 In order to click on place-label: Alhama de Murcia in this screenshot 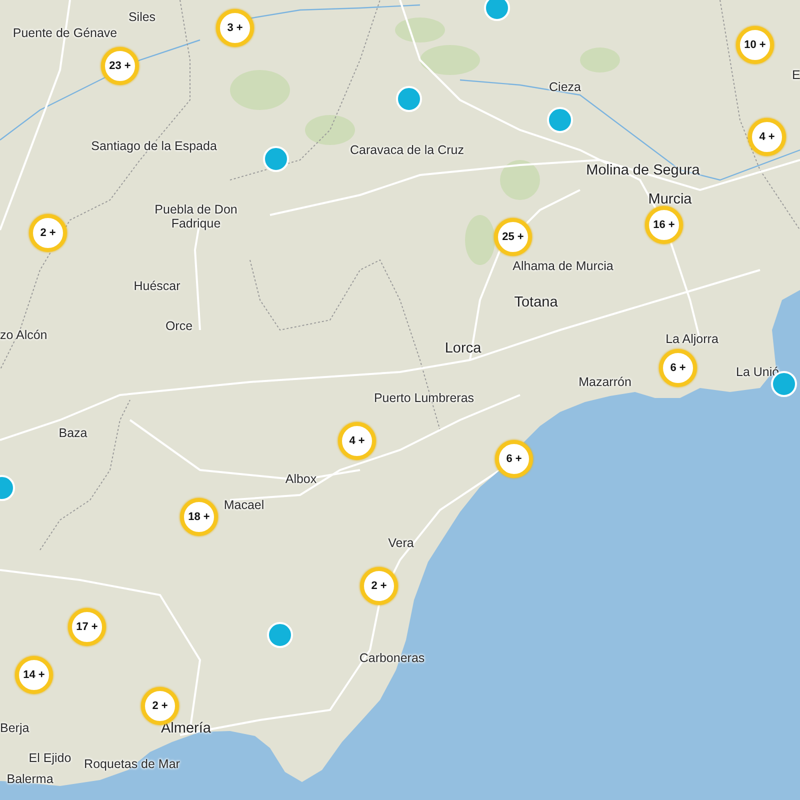, I will do `click(563, 266)`.